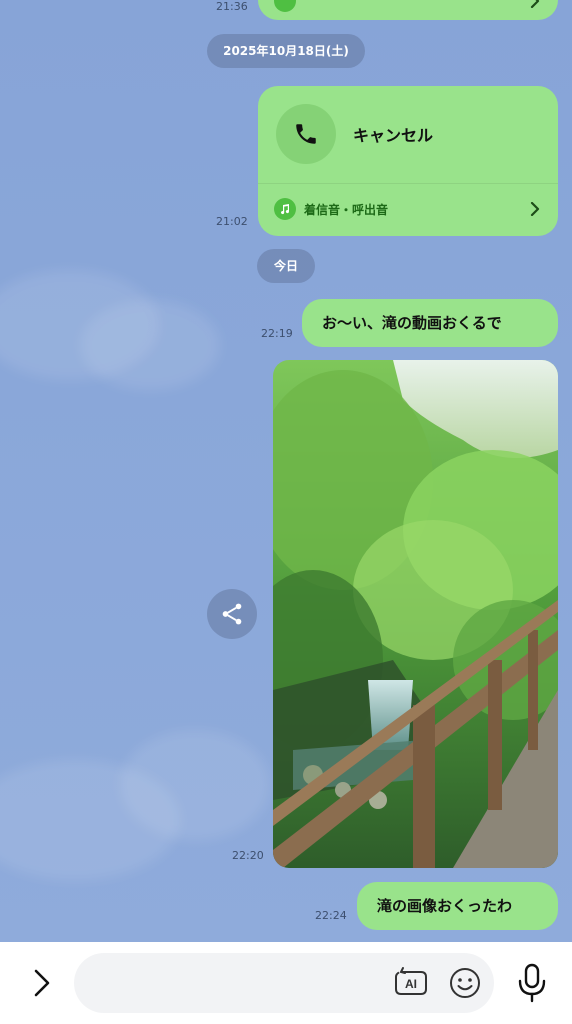  I want to click on phone-icon, so click(306, 134).